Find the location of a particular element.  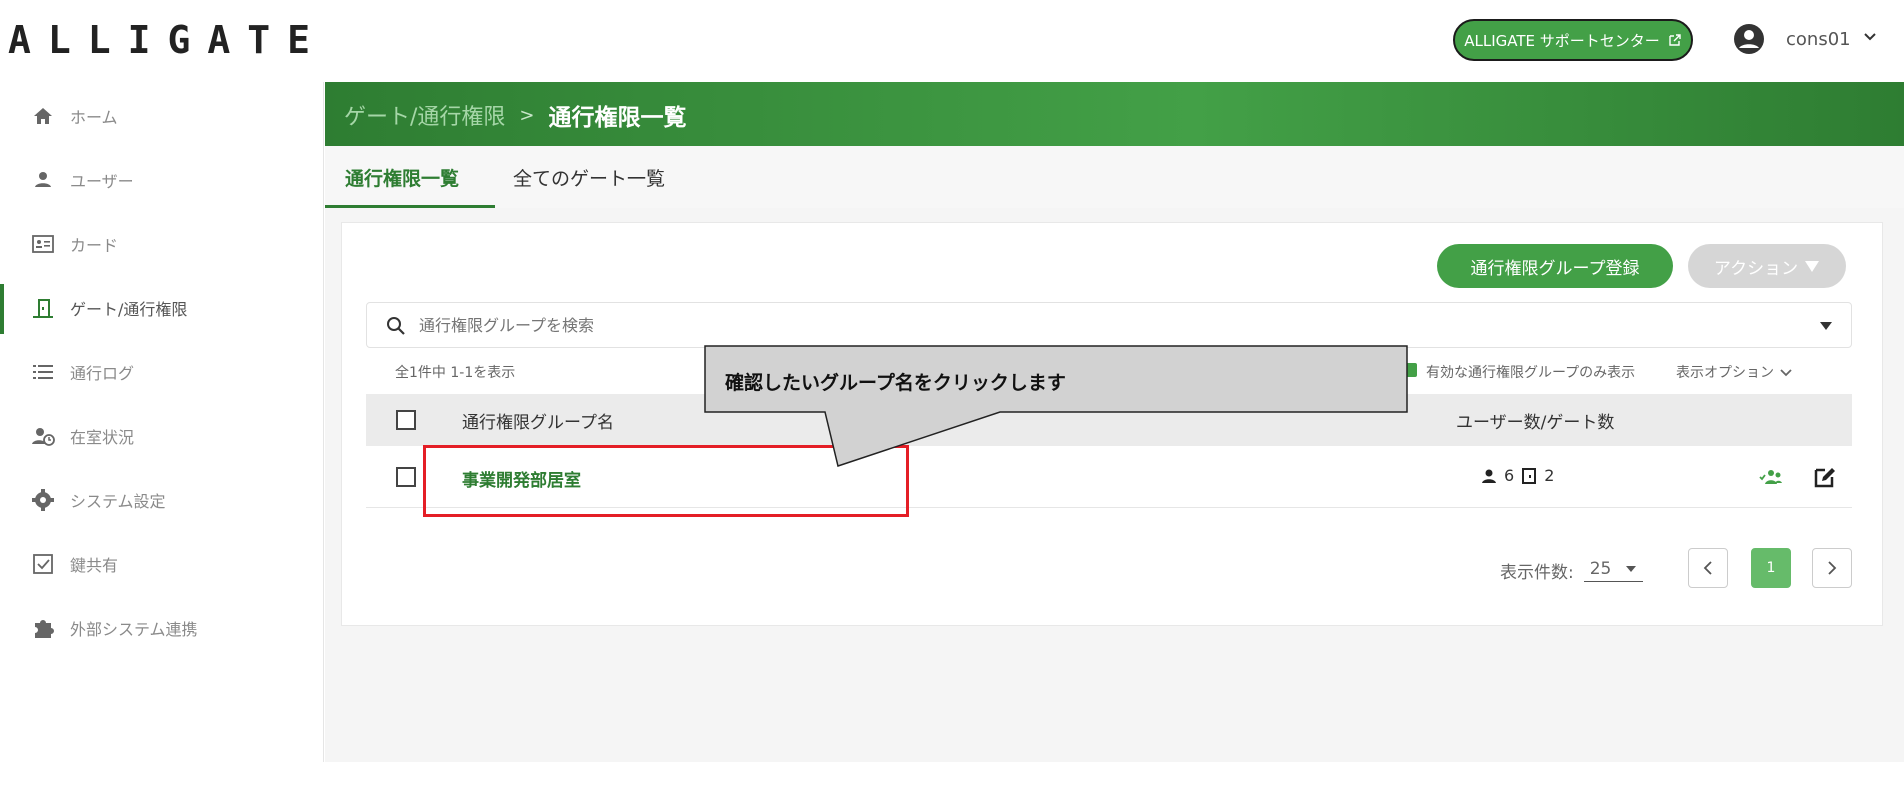

external-link-icon is located at coordinates (1675, 40).